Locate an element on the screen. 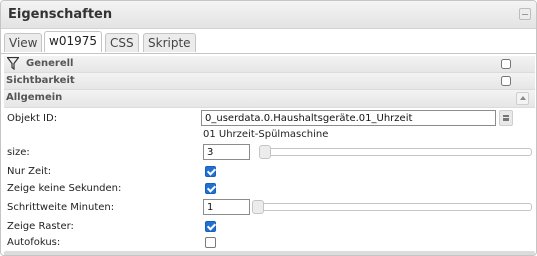  schrittweite-slider is located at coordinates (392, 207).